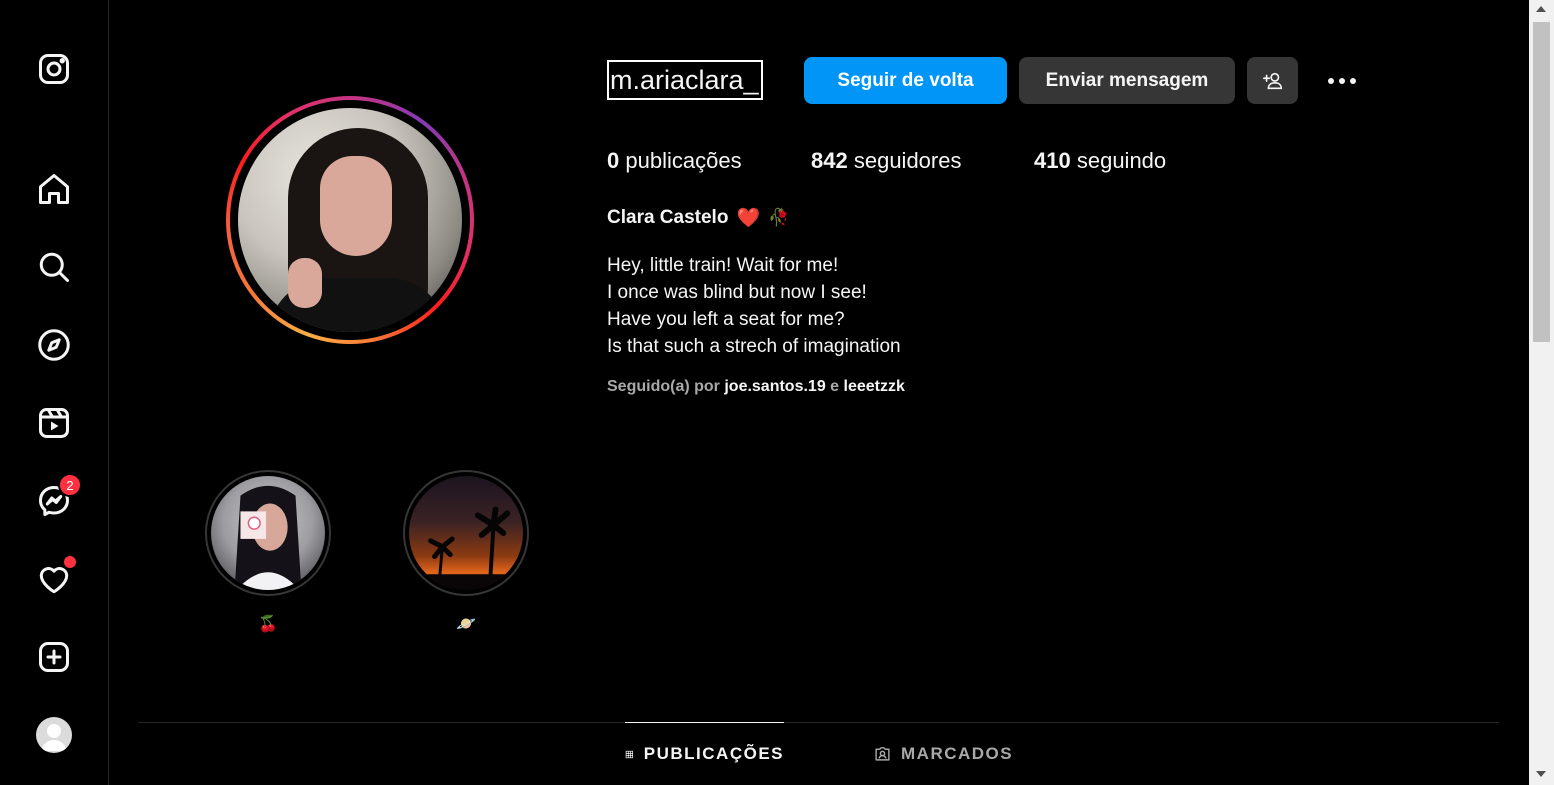 The height and width of the screenshot is (785, 1554). Describe the element at coordinates (698, 218) in the screenshot. I see `full-name: Clara Castelo ❤️ 🥀` at that location.